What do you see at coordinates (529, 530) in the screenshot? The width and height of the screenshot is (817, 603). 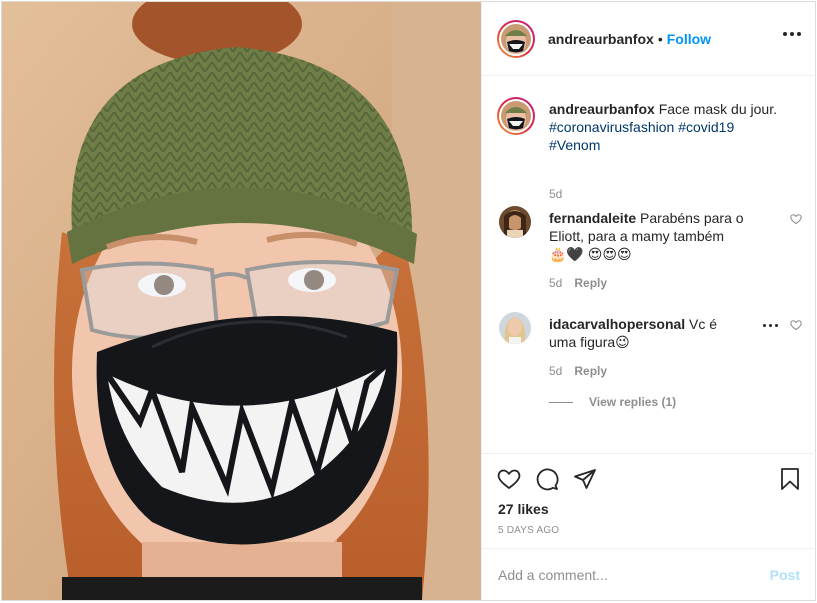 I see `post-date: 5 DAYS AGO` at bounding box center [529, 530].